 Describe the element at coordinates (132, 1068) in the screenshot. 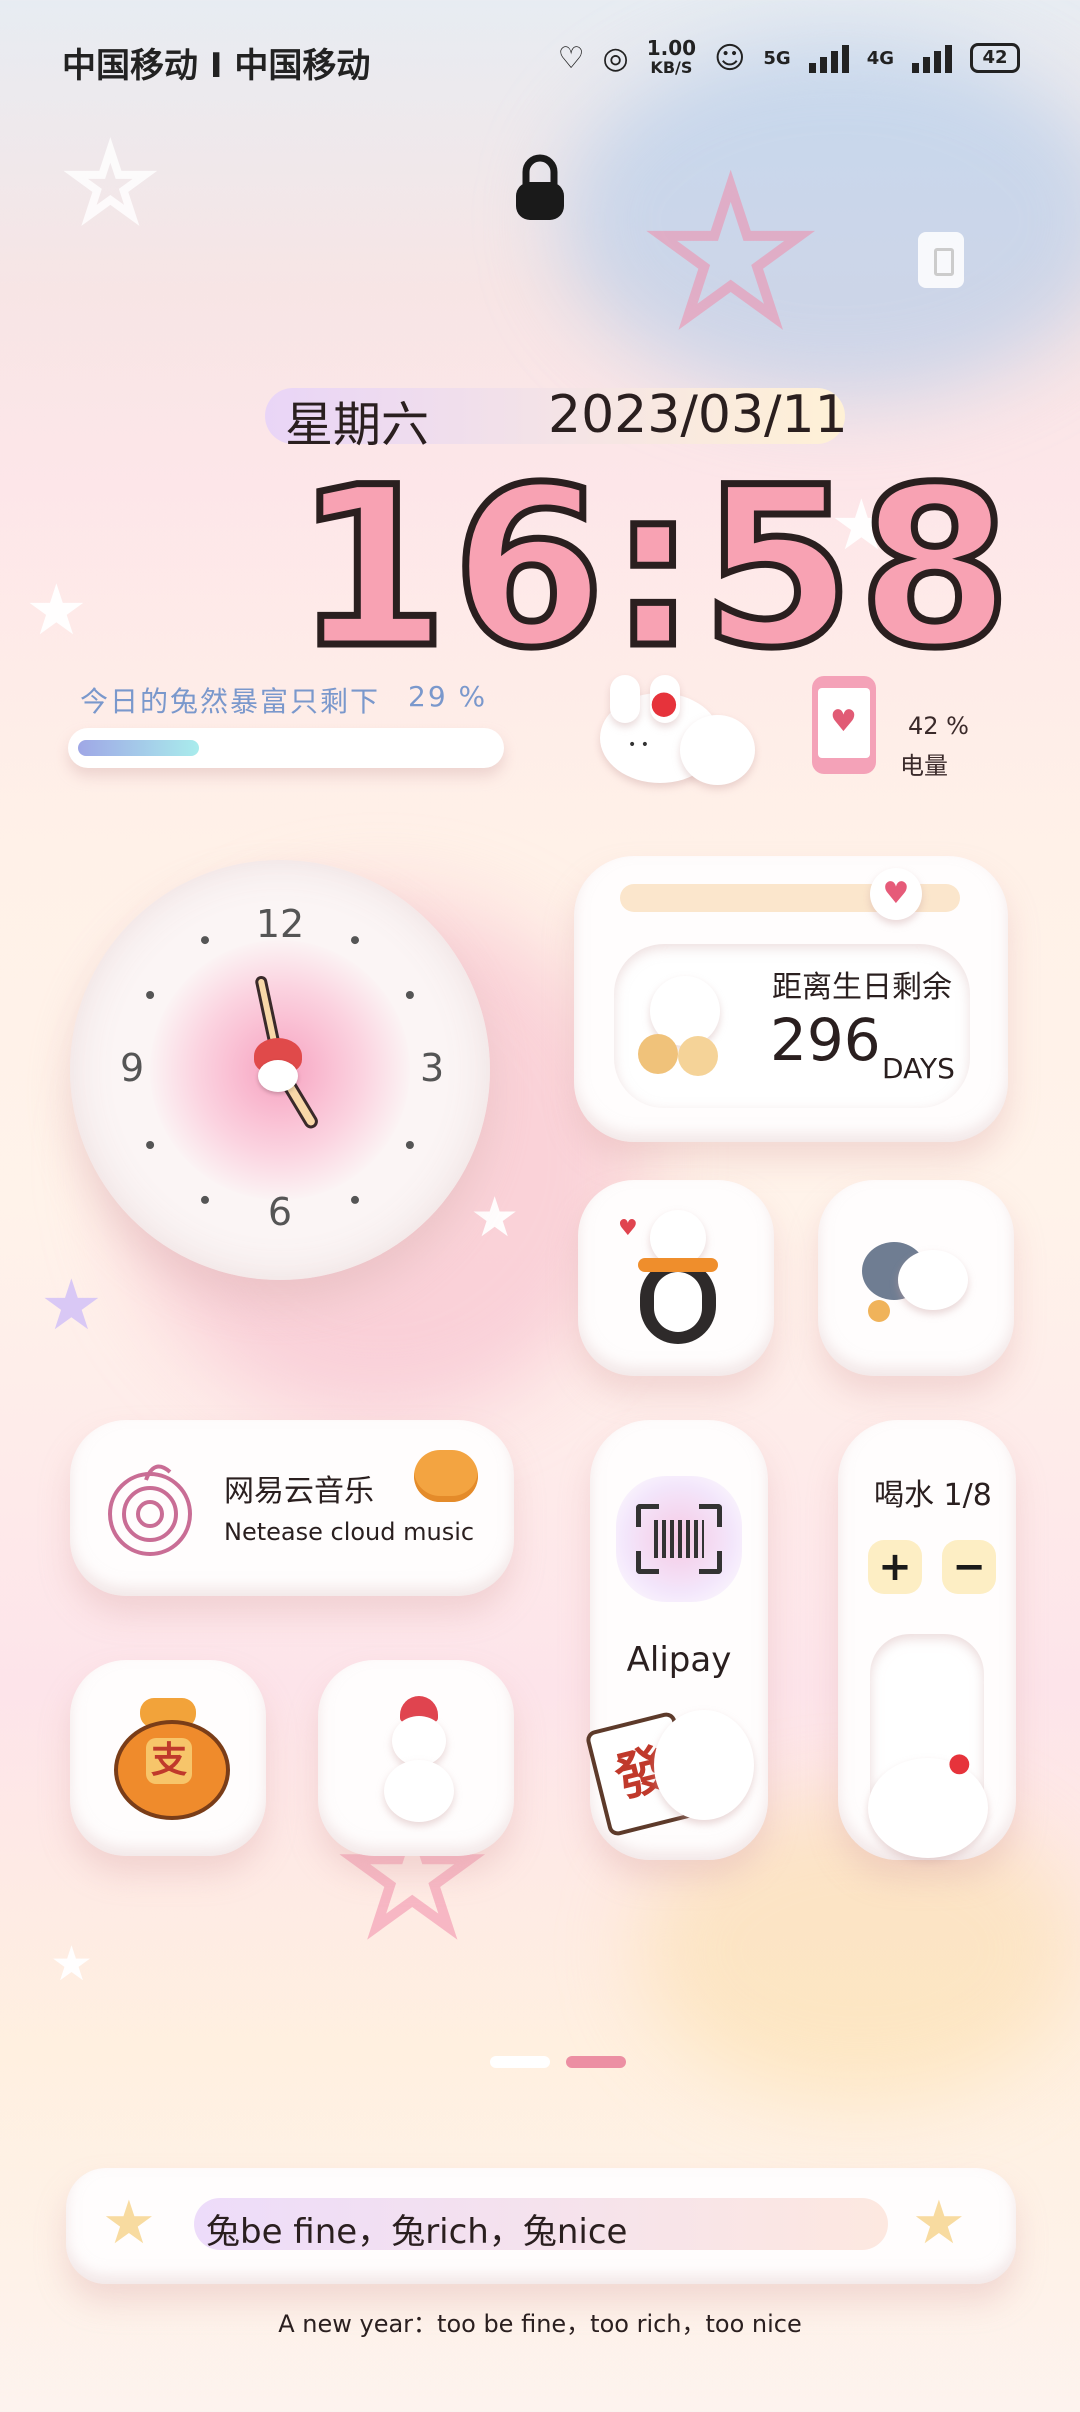

I see `clock-number-9: 9` at that location.